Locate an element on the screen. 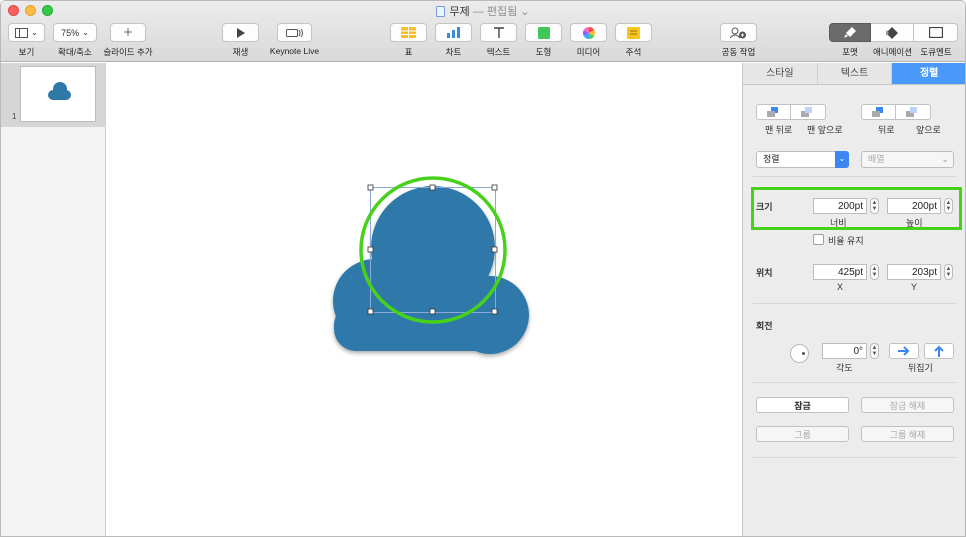 This screenshot has height=537, width=966. document-control: 도큐멘트 is located at coordinates (936, 40).